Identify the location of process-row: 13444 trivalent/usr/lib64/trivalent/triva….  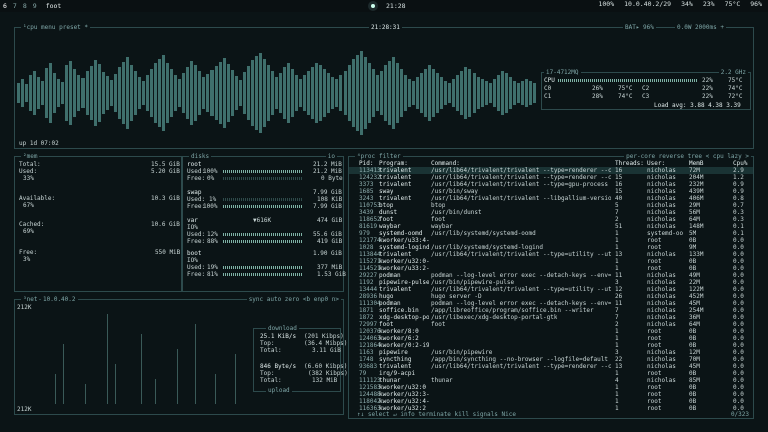
(551, 289).